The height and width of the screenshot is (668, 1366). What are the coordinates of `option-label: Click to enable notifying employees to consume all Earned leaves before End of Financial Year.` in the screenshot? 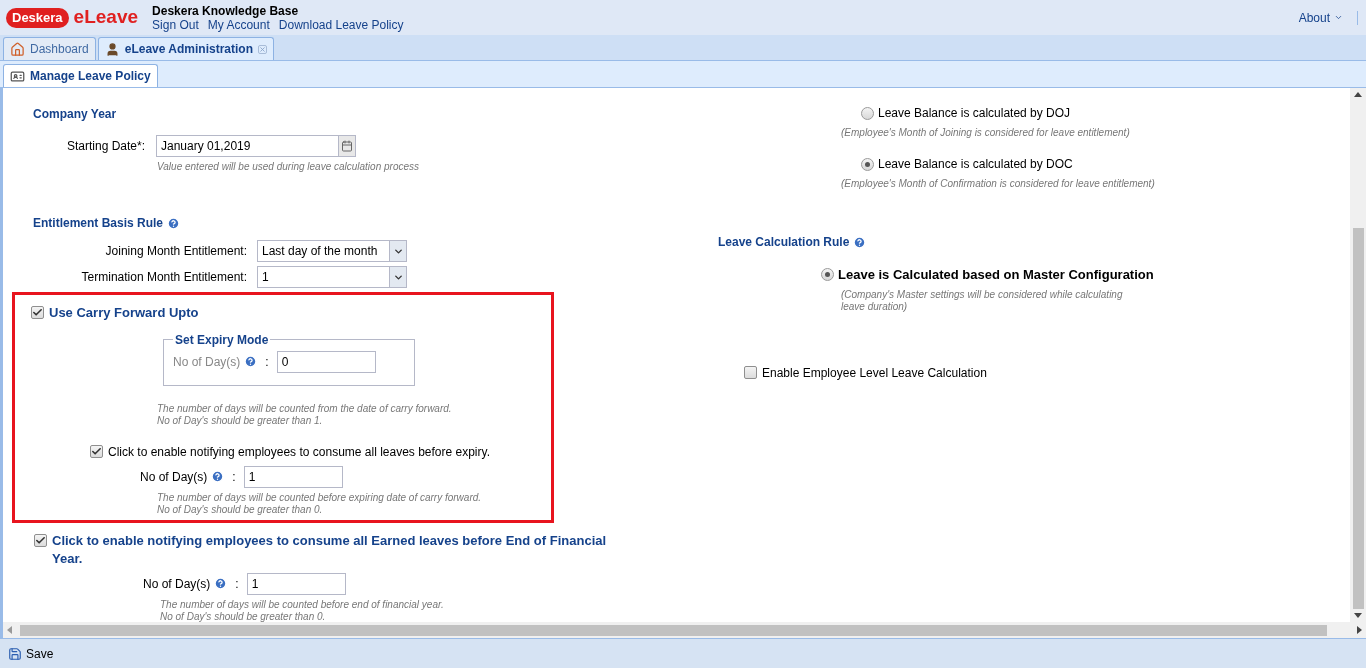 It's located at (330, 549).